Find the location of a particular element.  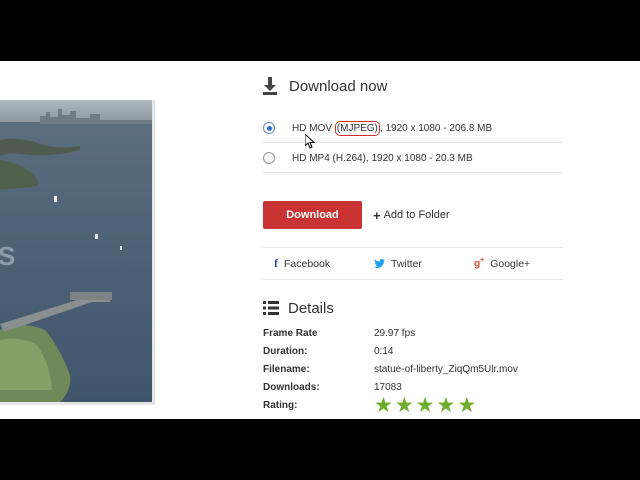

radio-hd-mov is located at coordinates (269, 128).